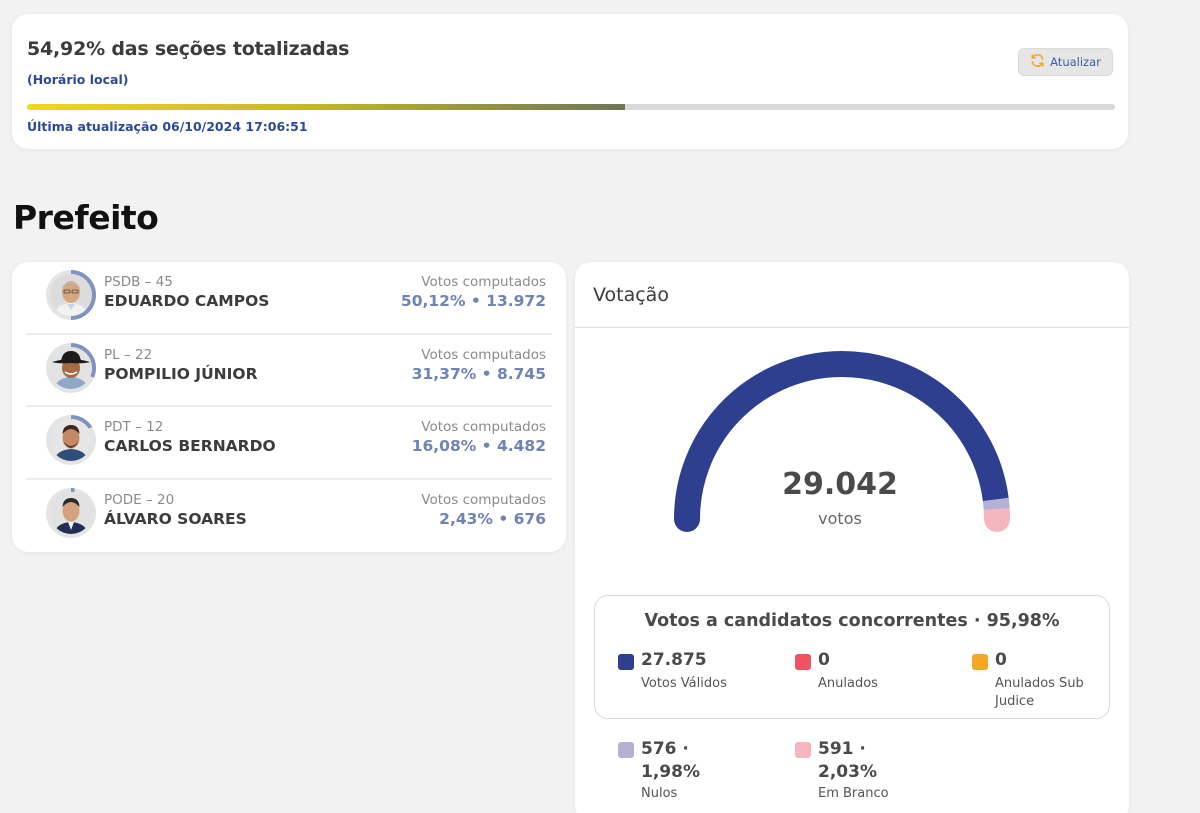  I want to click on timezone-note: (Horário local), so click(78, 79).